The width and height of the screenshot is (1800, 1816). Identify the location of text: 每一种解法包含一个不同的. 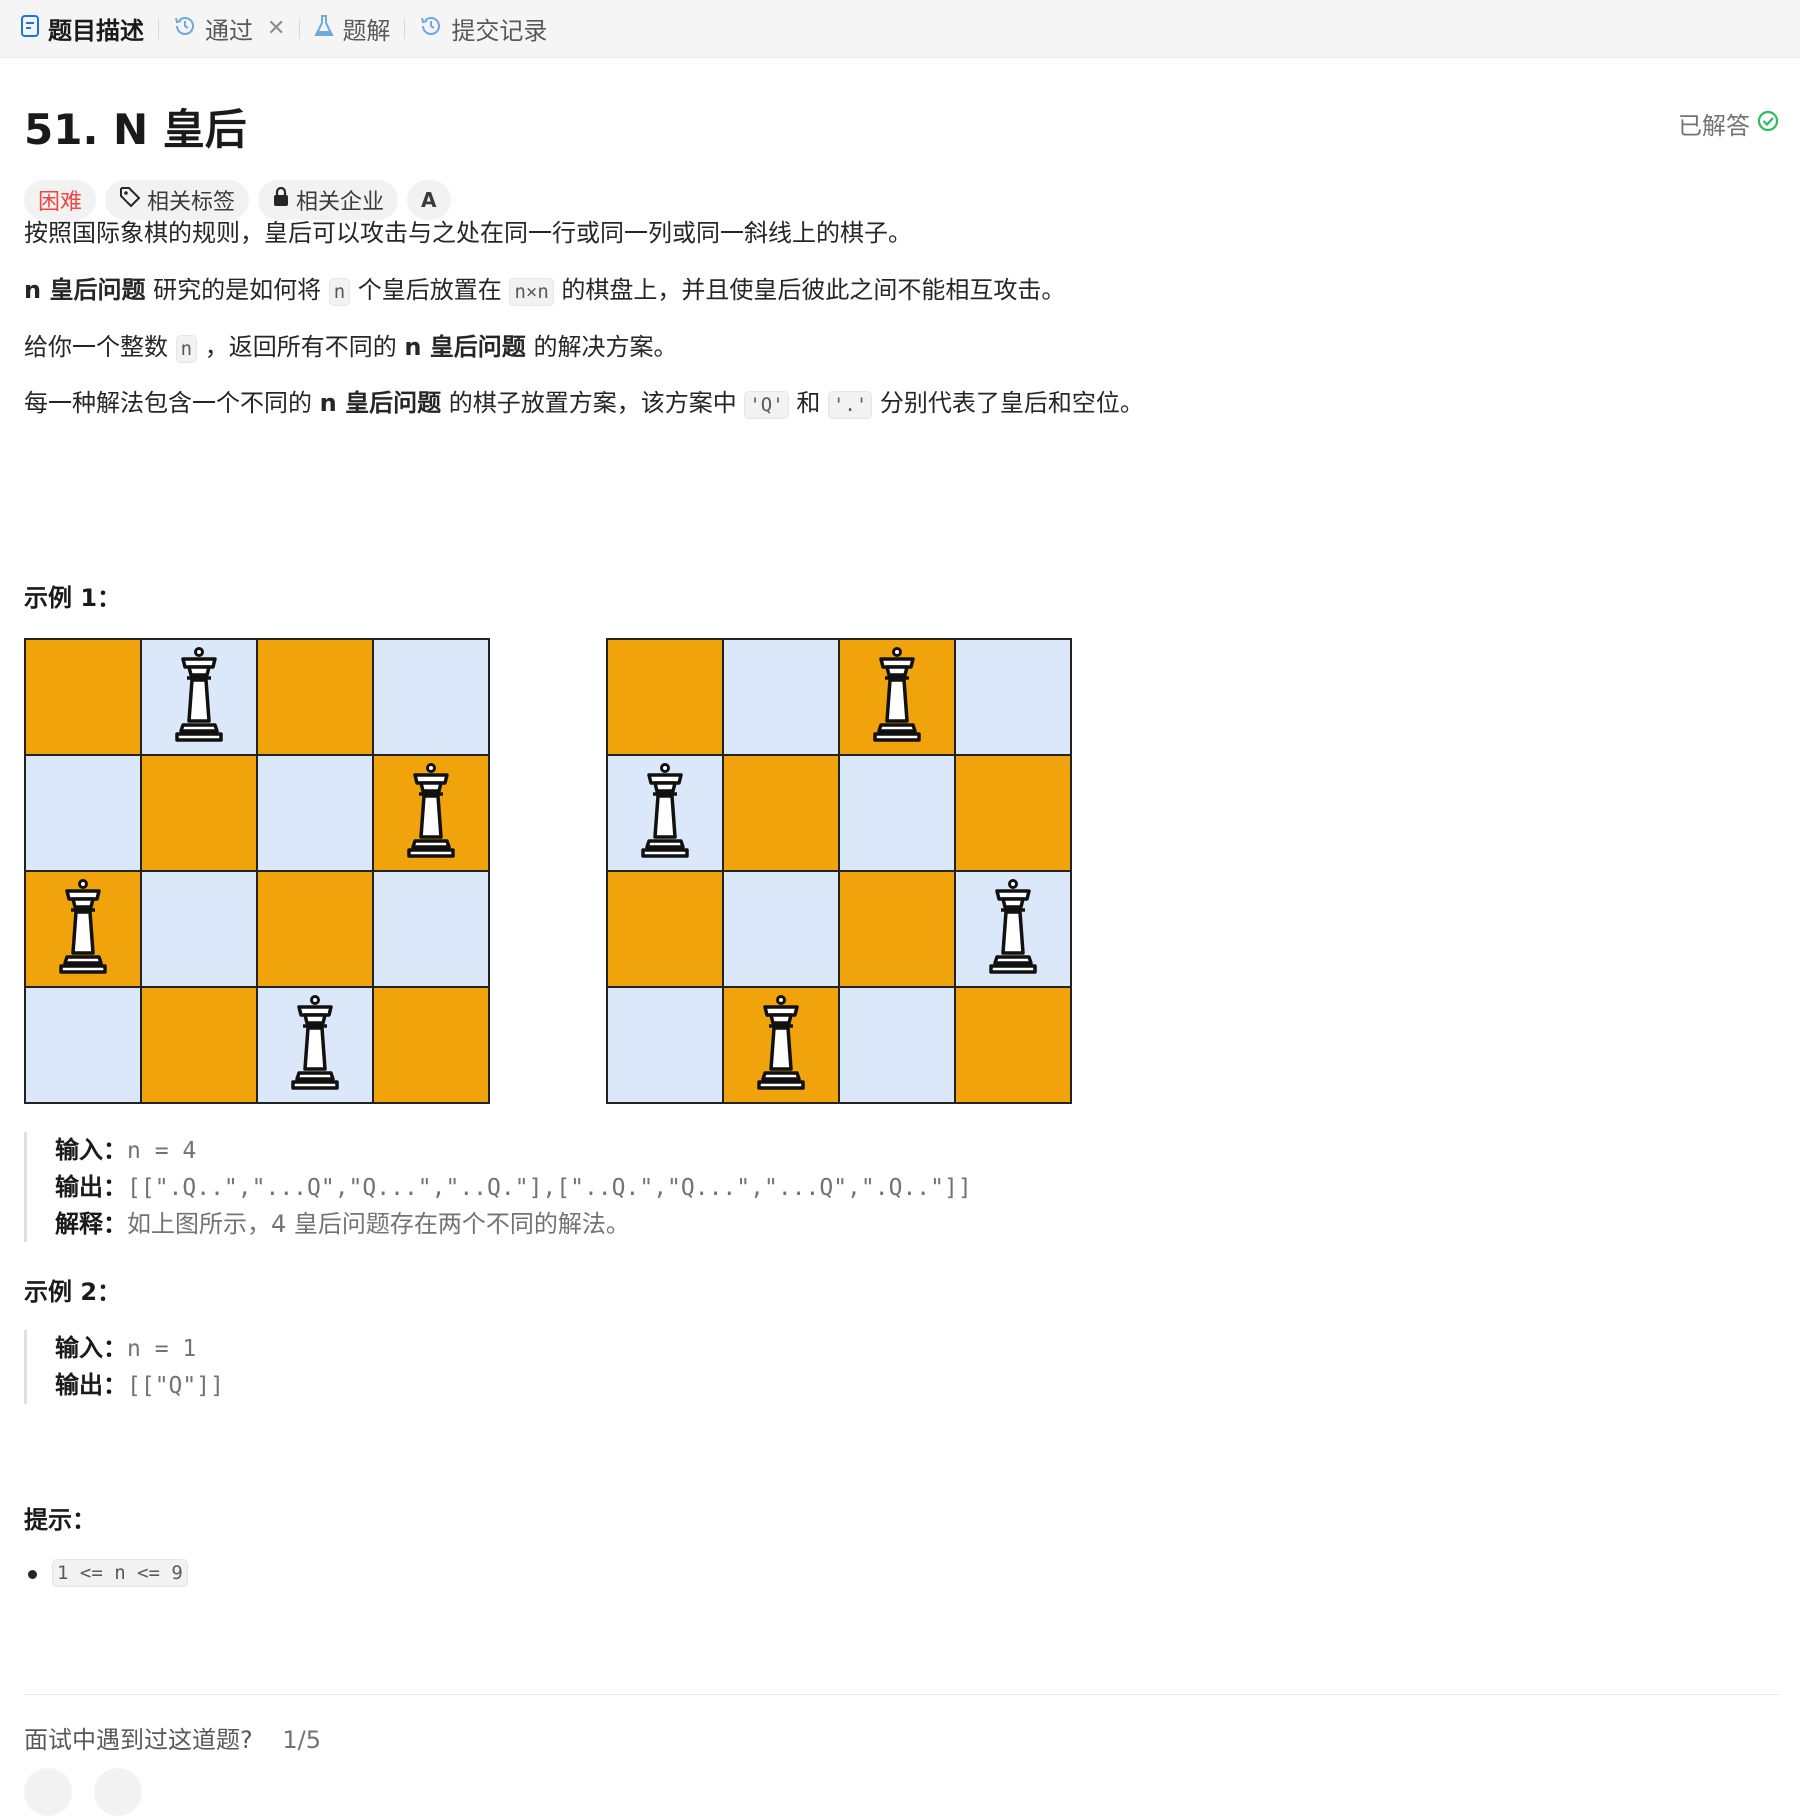
(172, 403).